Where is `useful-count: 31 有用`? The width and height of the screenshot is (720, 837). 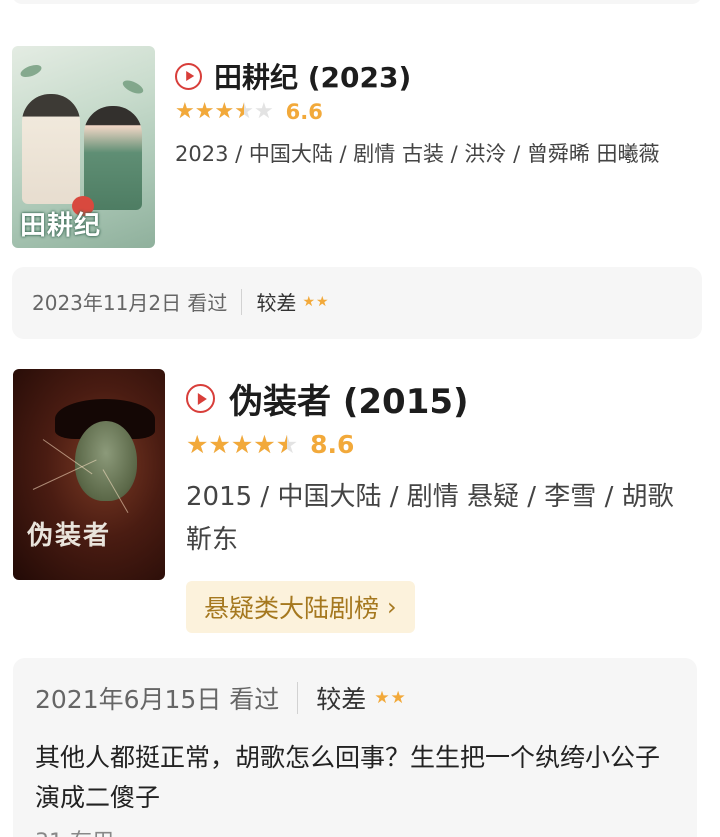
useful-count: 31 有用 is located at coordinates (74, 830).